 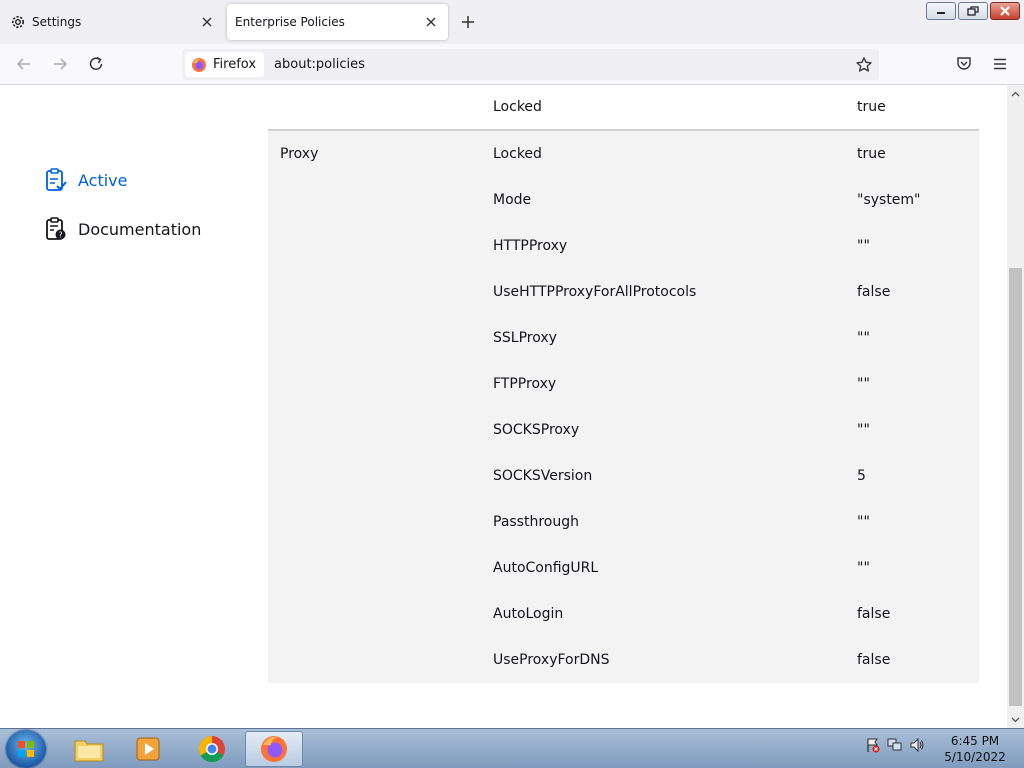 What do you see at coordinates (525, 384) in the screenshot?
I see `policy-key-cell: FTPProxy` at bounding box center [525, 384].